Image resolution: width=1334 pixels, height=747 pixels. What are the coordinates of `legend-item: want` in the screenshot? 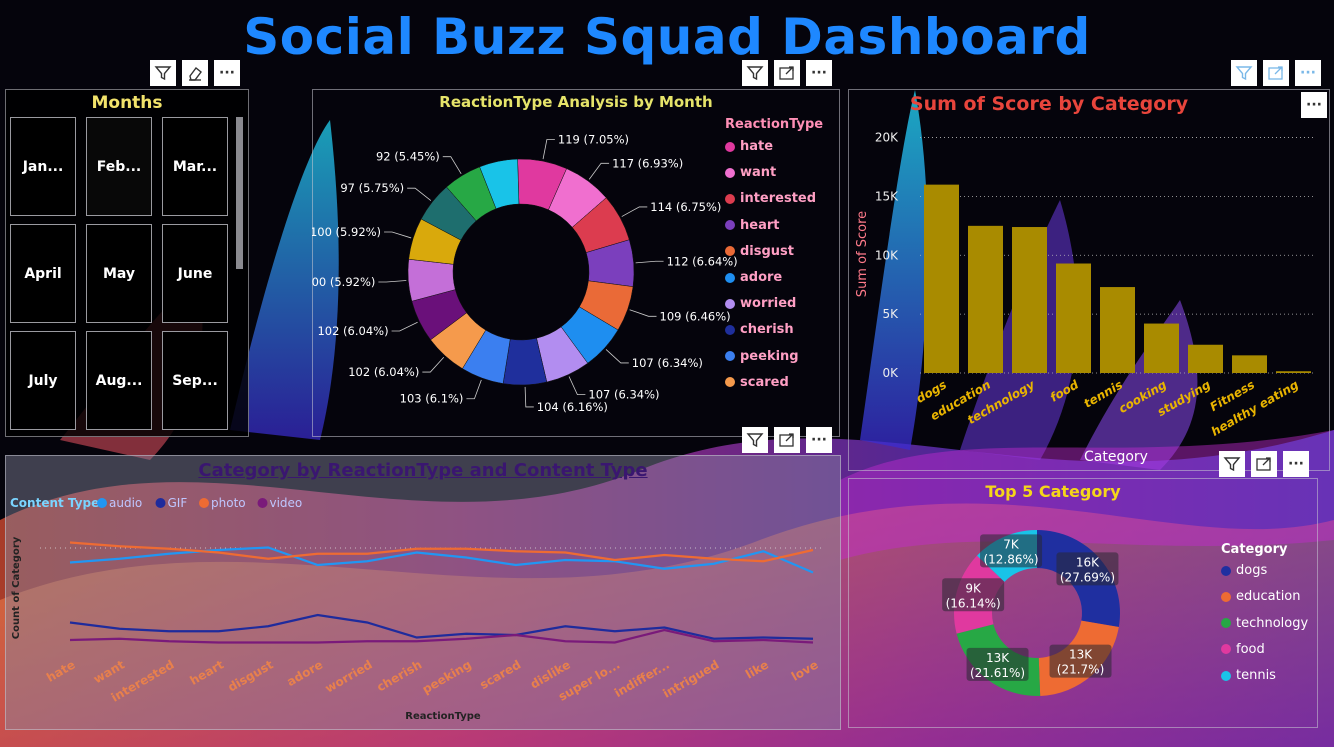 It's located at (750, 172).